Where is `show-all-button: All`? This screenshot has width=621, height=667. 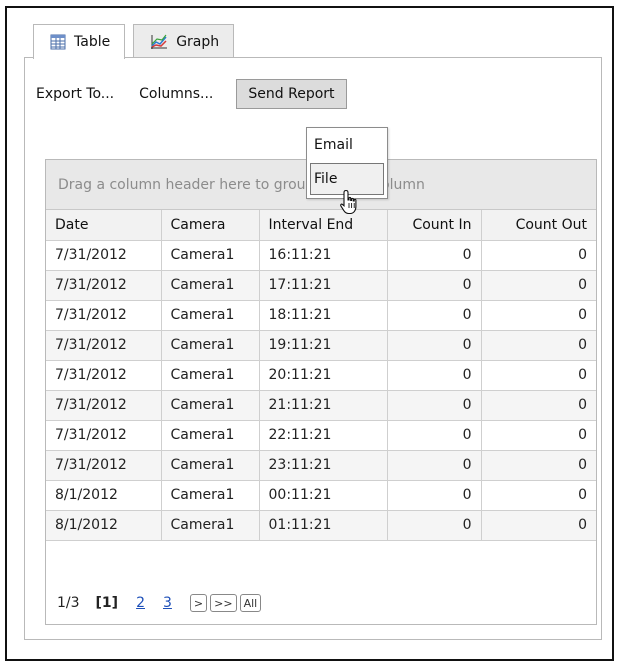 show-all-button: All is located at coordinates (250, 603).